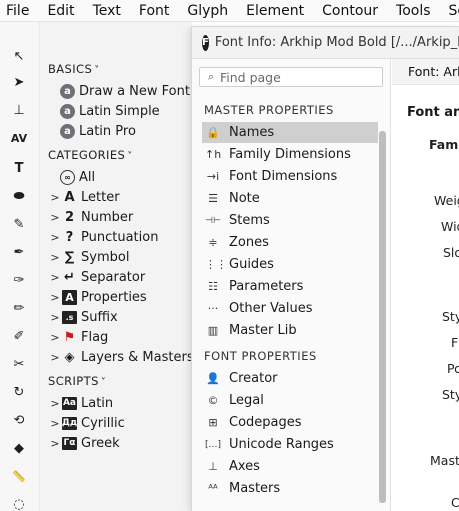 Image resolution: width=459 pixels, height=511 pixels. I want to click on categories-header: CATEGORIES ˅, so click(90, 155).